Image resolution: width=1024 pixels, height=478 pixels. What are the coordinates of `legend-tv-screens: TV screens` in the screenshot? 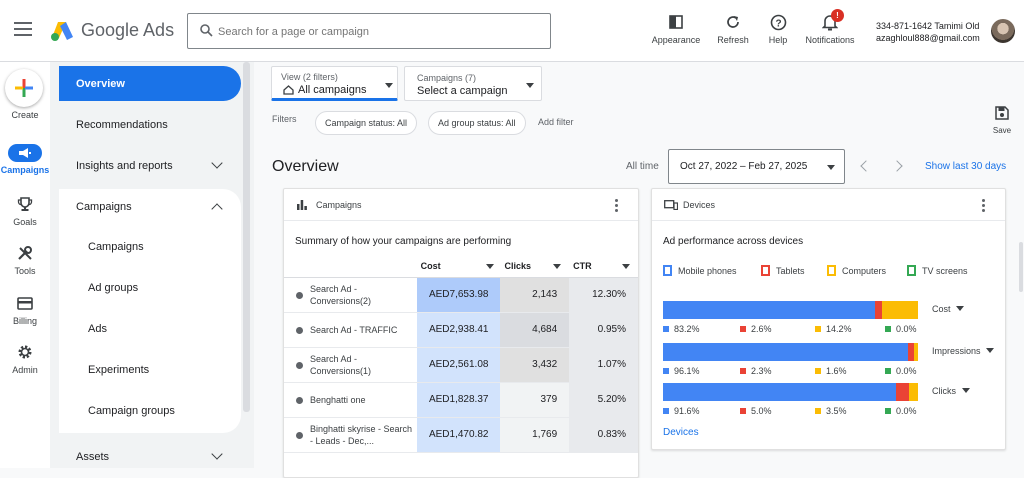 It's located at (937, 270).